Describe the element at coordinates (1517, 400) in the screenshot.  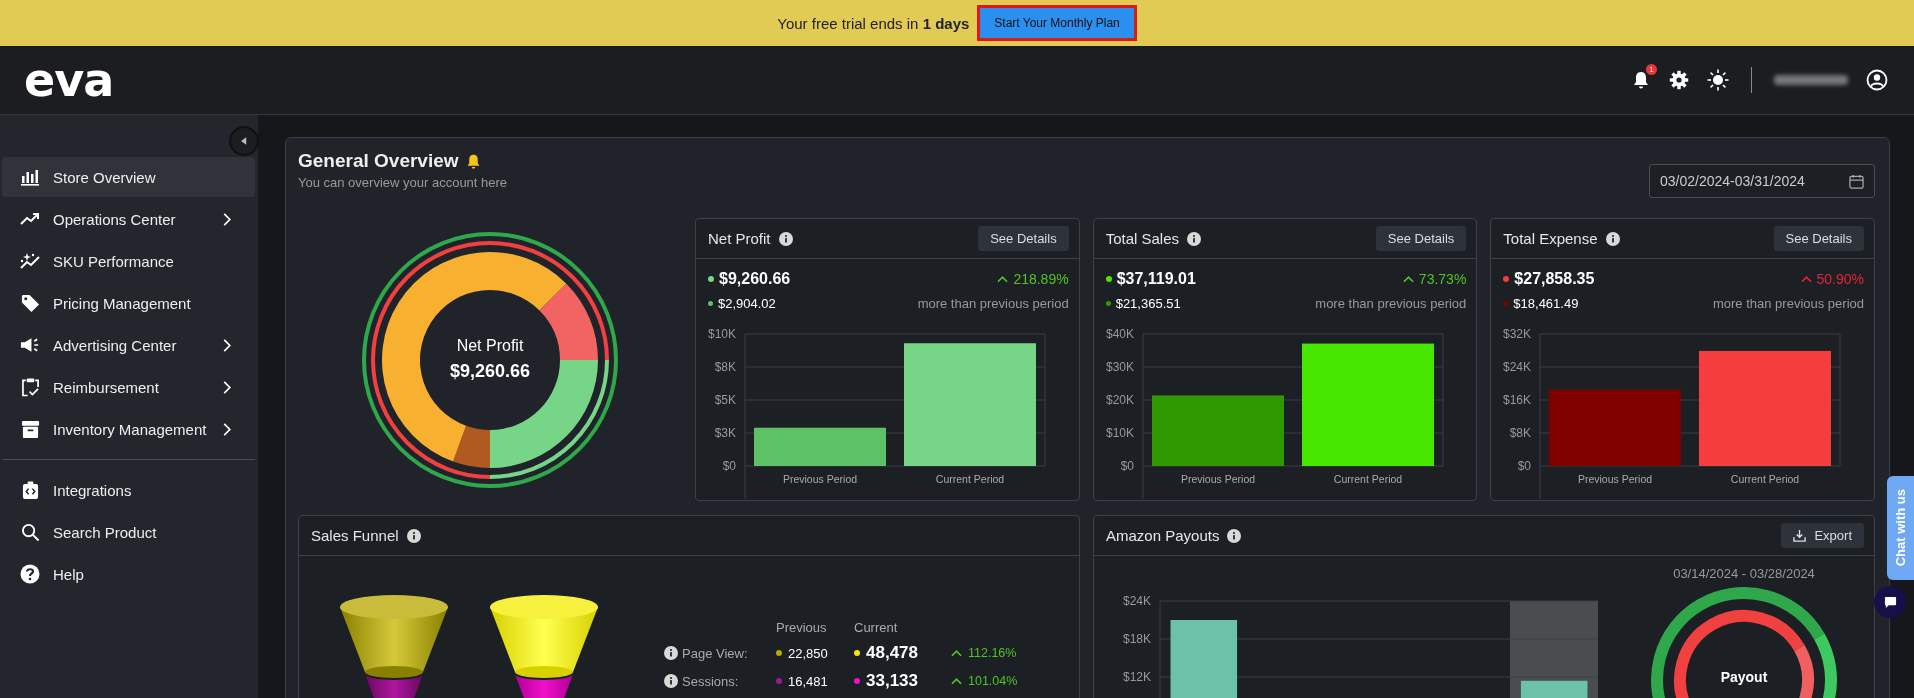
I see `axis-label: $16K` at that location.